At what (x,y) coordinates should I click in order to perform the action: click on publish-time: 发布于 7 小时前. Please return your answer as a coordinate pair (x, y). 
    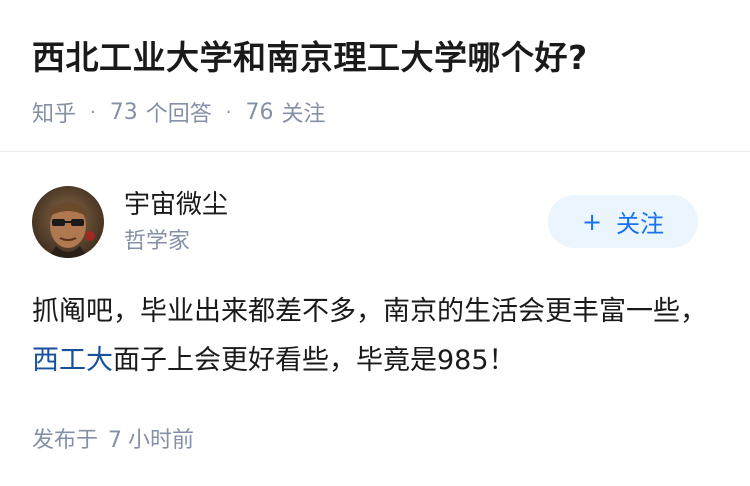
    Looking at the image, I should click on (113, 438).